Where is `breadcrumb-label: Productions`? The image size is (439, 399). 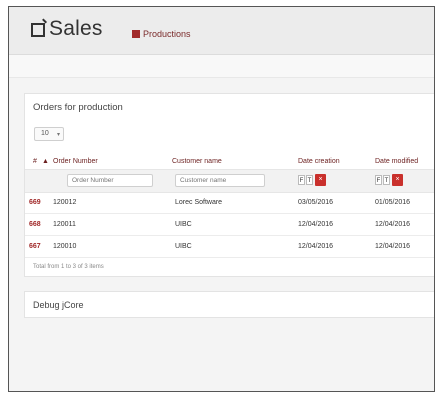
breadcrumb-label: Productions is located at coordinates (167, 34).